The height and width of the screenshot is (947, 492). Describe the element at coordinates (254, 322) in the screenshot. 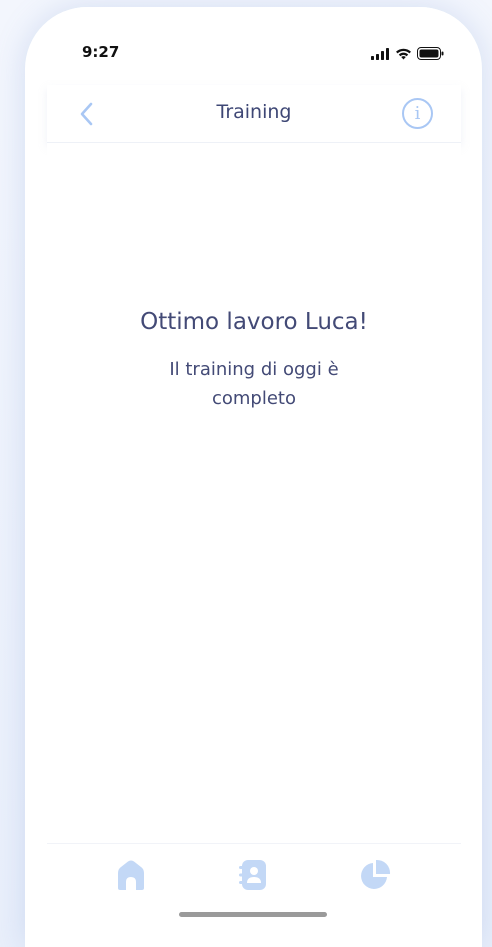

I see `completion-title: Ottimo lavoro Luca!` at that location.